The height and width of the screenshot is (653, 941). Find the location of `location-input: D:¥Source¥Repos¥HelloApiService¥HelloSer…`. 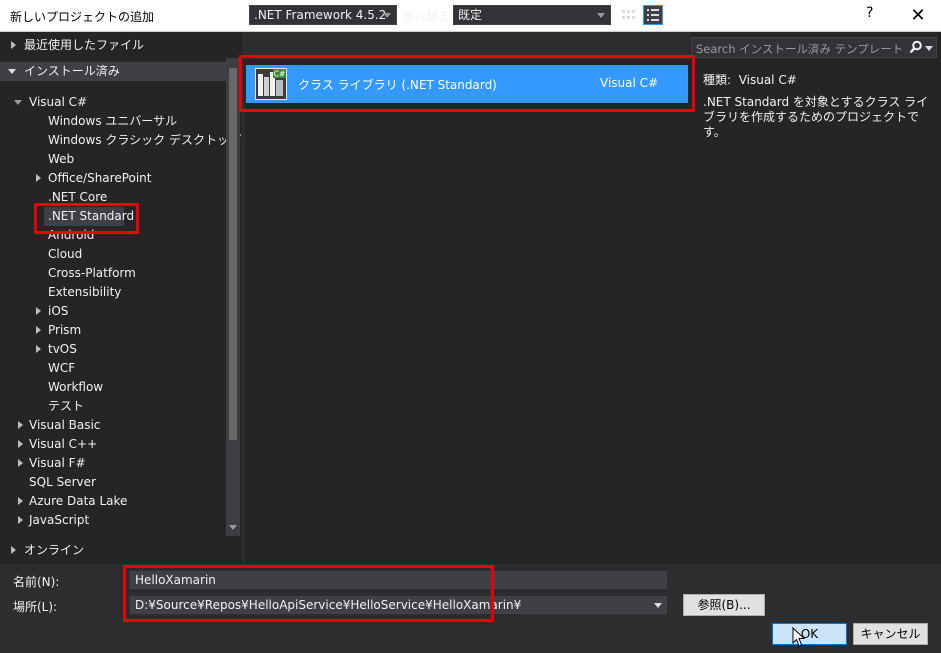

location-input: D:¥Source¥Repos¥HelloApiService¥HelloSer… is located at coordinates (398, 605).